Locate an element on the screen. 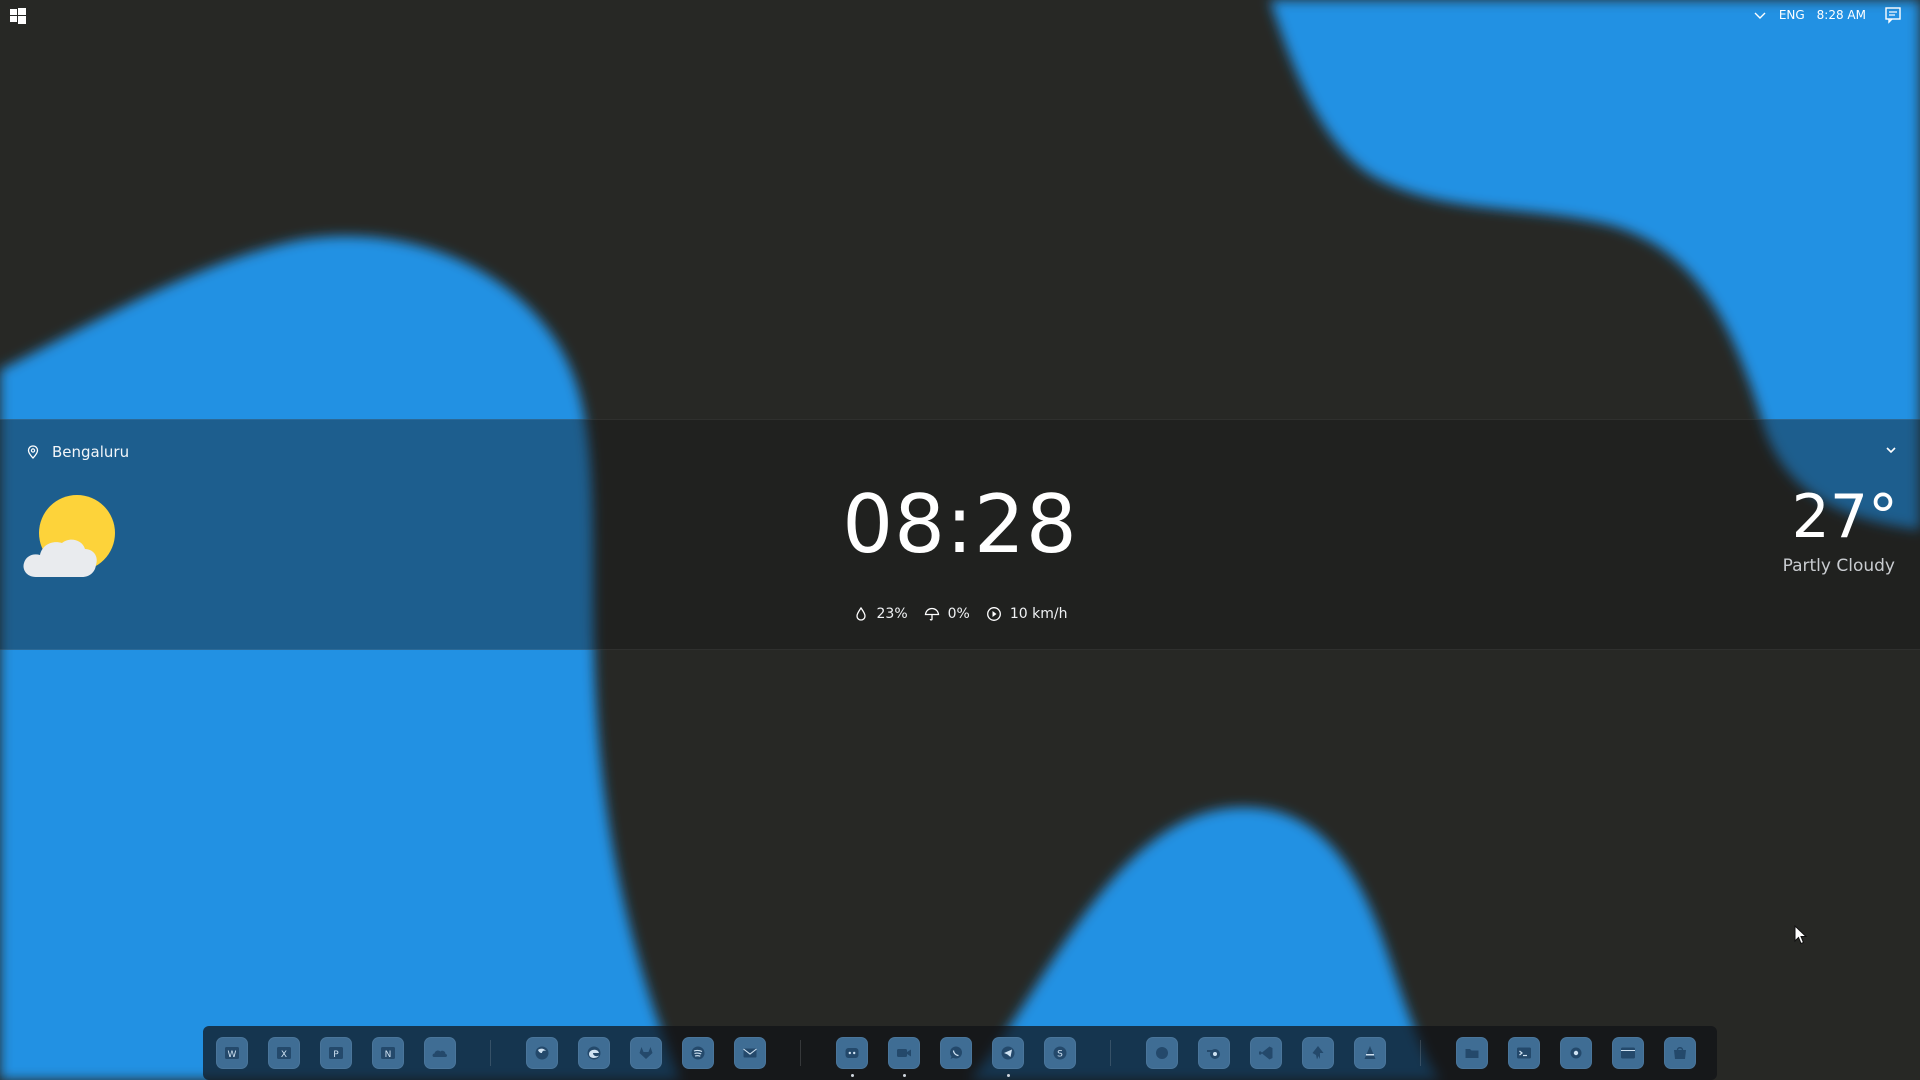  location-name: Bengaluru is located at coordinates (91, 452).